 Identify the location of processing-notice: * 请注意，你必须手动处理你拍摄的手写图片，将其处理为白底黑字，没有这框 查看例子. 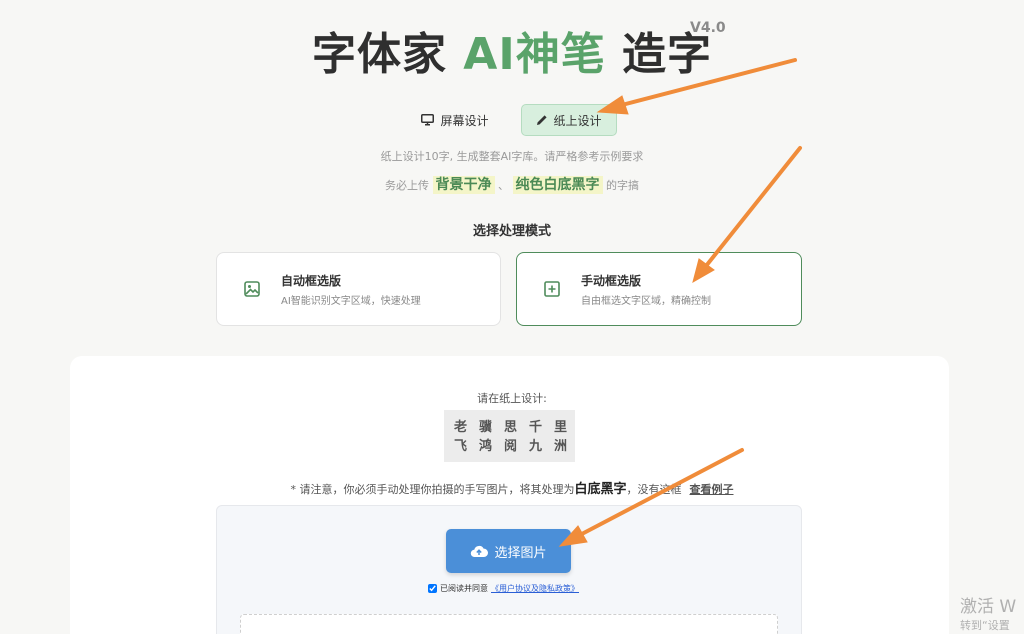
(512, 487).